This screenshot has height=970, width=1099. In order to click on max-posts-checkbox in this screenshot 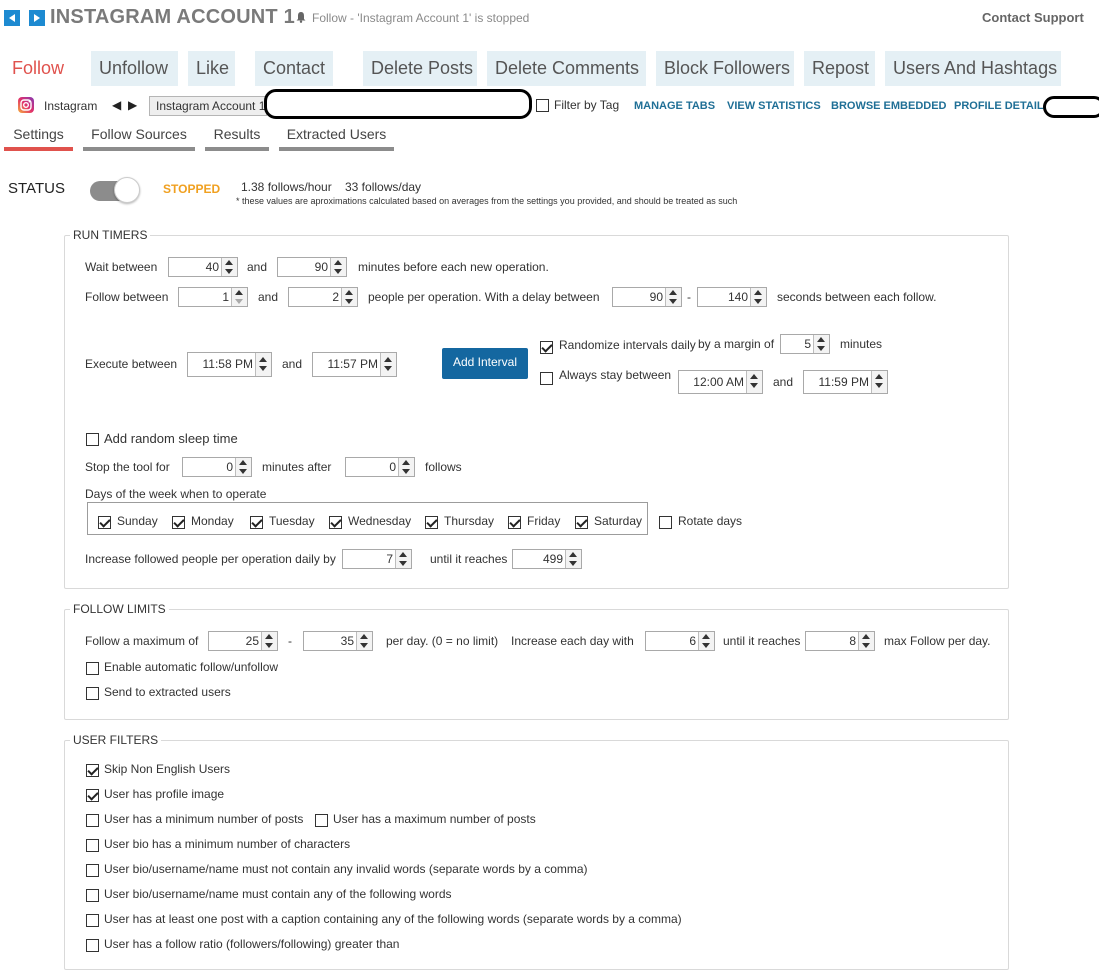, I will do `click(321, 820)`.